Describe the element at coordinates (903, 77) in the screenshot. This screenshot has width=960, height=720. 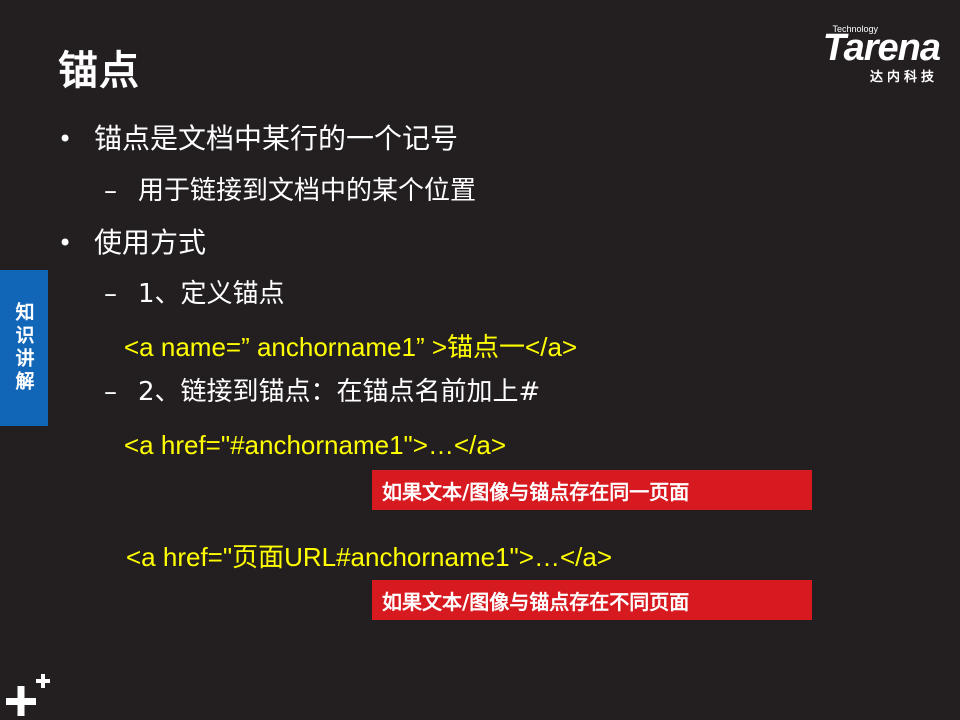
I see `logo-sub-text: 达内科技` at that location.